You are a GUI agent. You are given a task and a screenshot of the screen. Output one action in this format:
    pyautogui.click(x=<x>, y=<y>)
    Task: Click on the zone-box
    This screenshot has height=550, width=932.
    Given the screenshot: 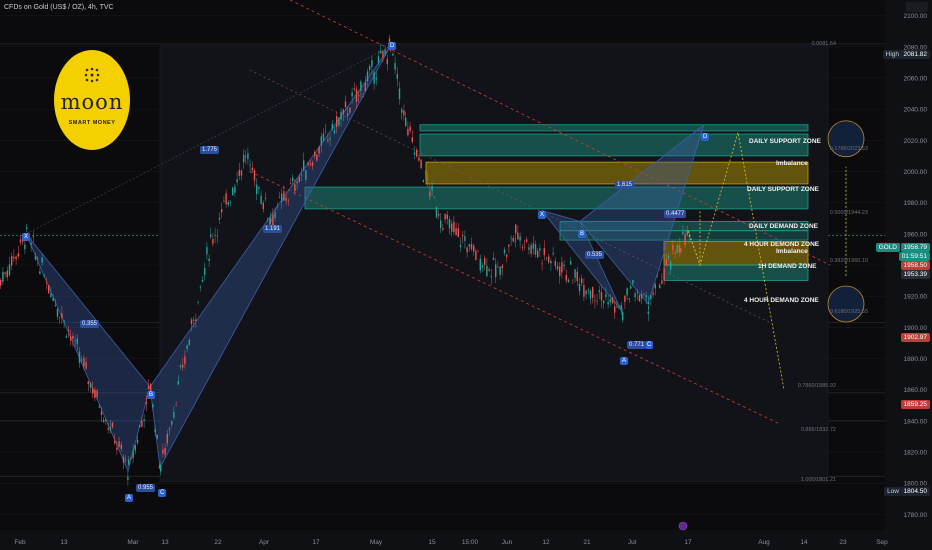 What is the action you would take?
    pyautogui.click(x=556, y=198)
    